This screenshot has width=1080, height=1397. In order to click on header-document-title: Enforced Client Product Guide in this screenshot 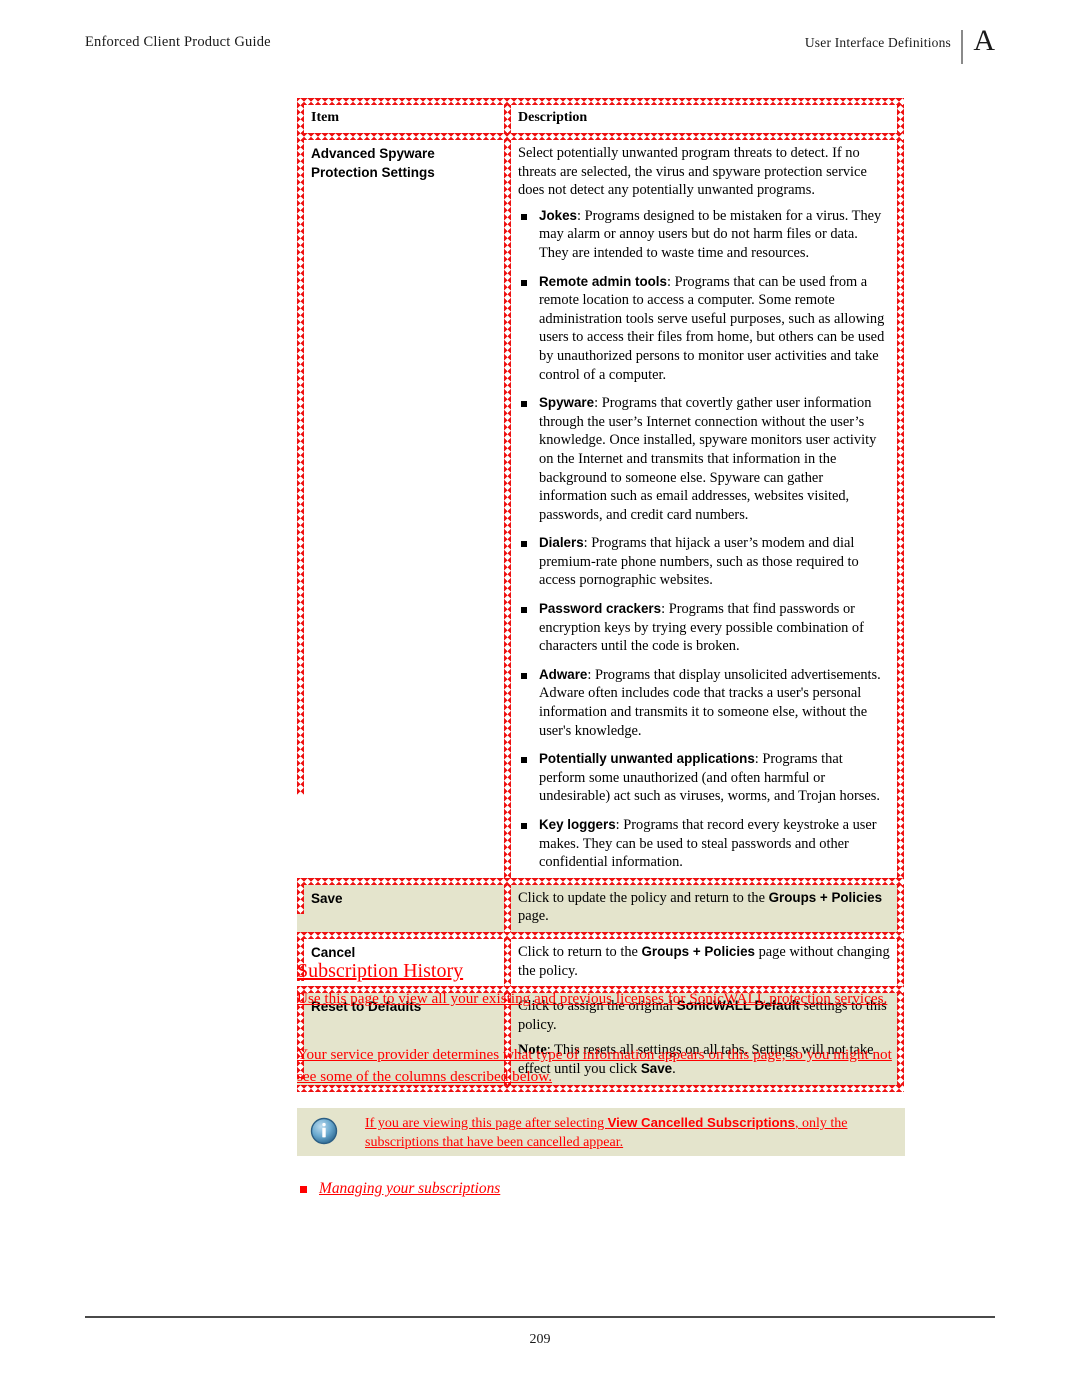, I will do `click(178, 42)`.